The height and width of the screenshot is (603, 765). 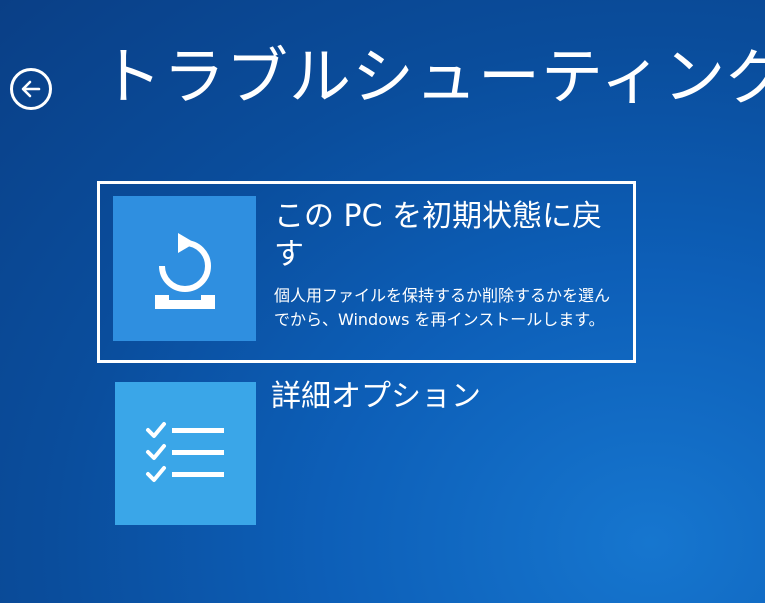 I want to click on checklist-icon, so click(x=184, y=451).